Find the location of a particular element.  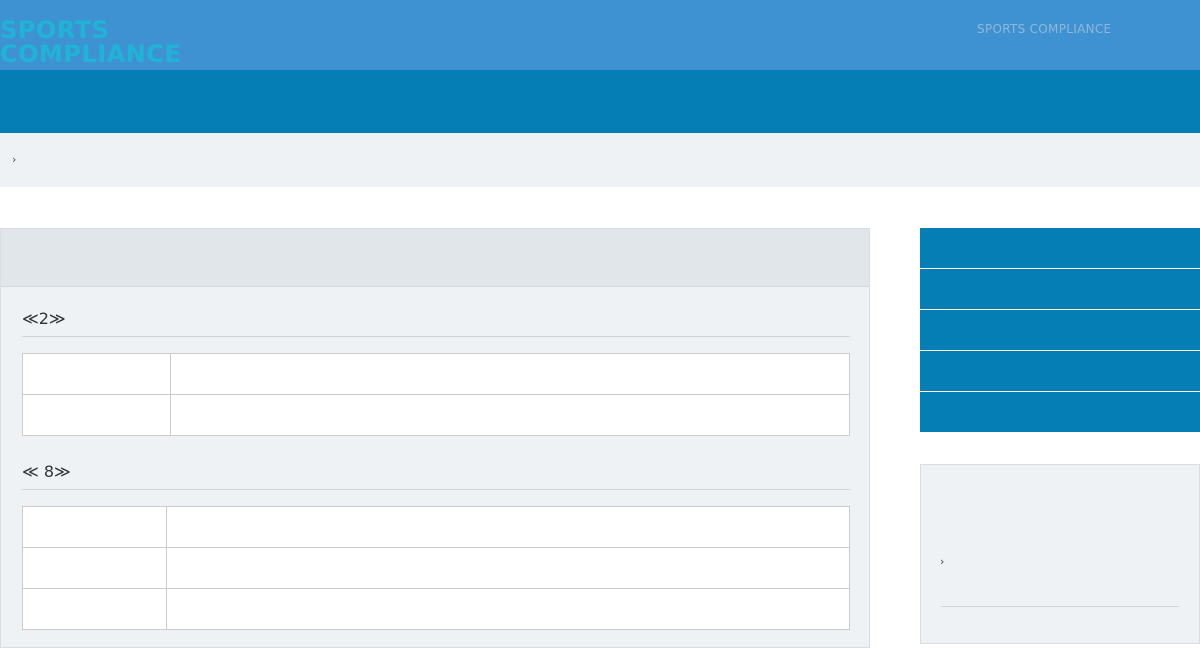

sidebar-box: › is located at coordinates (1060, 554).